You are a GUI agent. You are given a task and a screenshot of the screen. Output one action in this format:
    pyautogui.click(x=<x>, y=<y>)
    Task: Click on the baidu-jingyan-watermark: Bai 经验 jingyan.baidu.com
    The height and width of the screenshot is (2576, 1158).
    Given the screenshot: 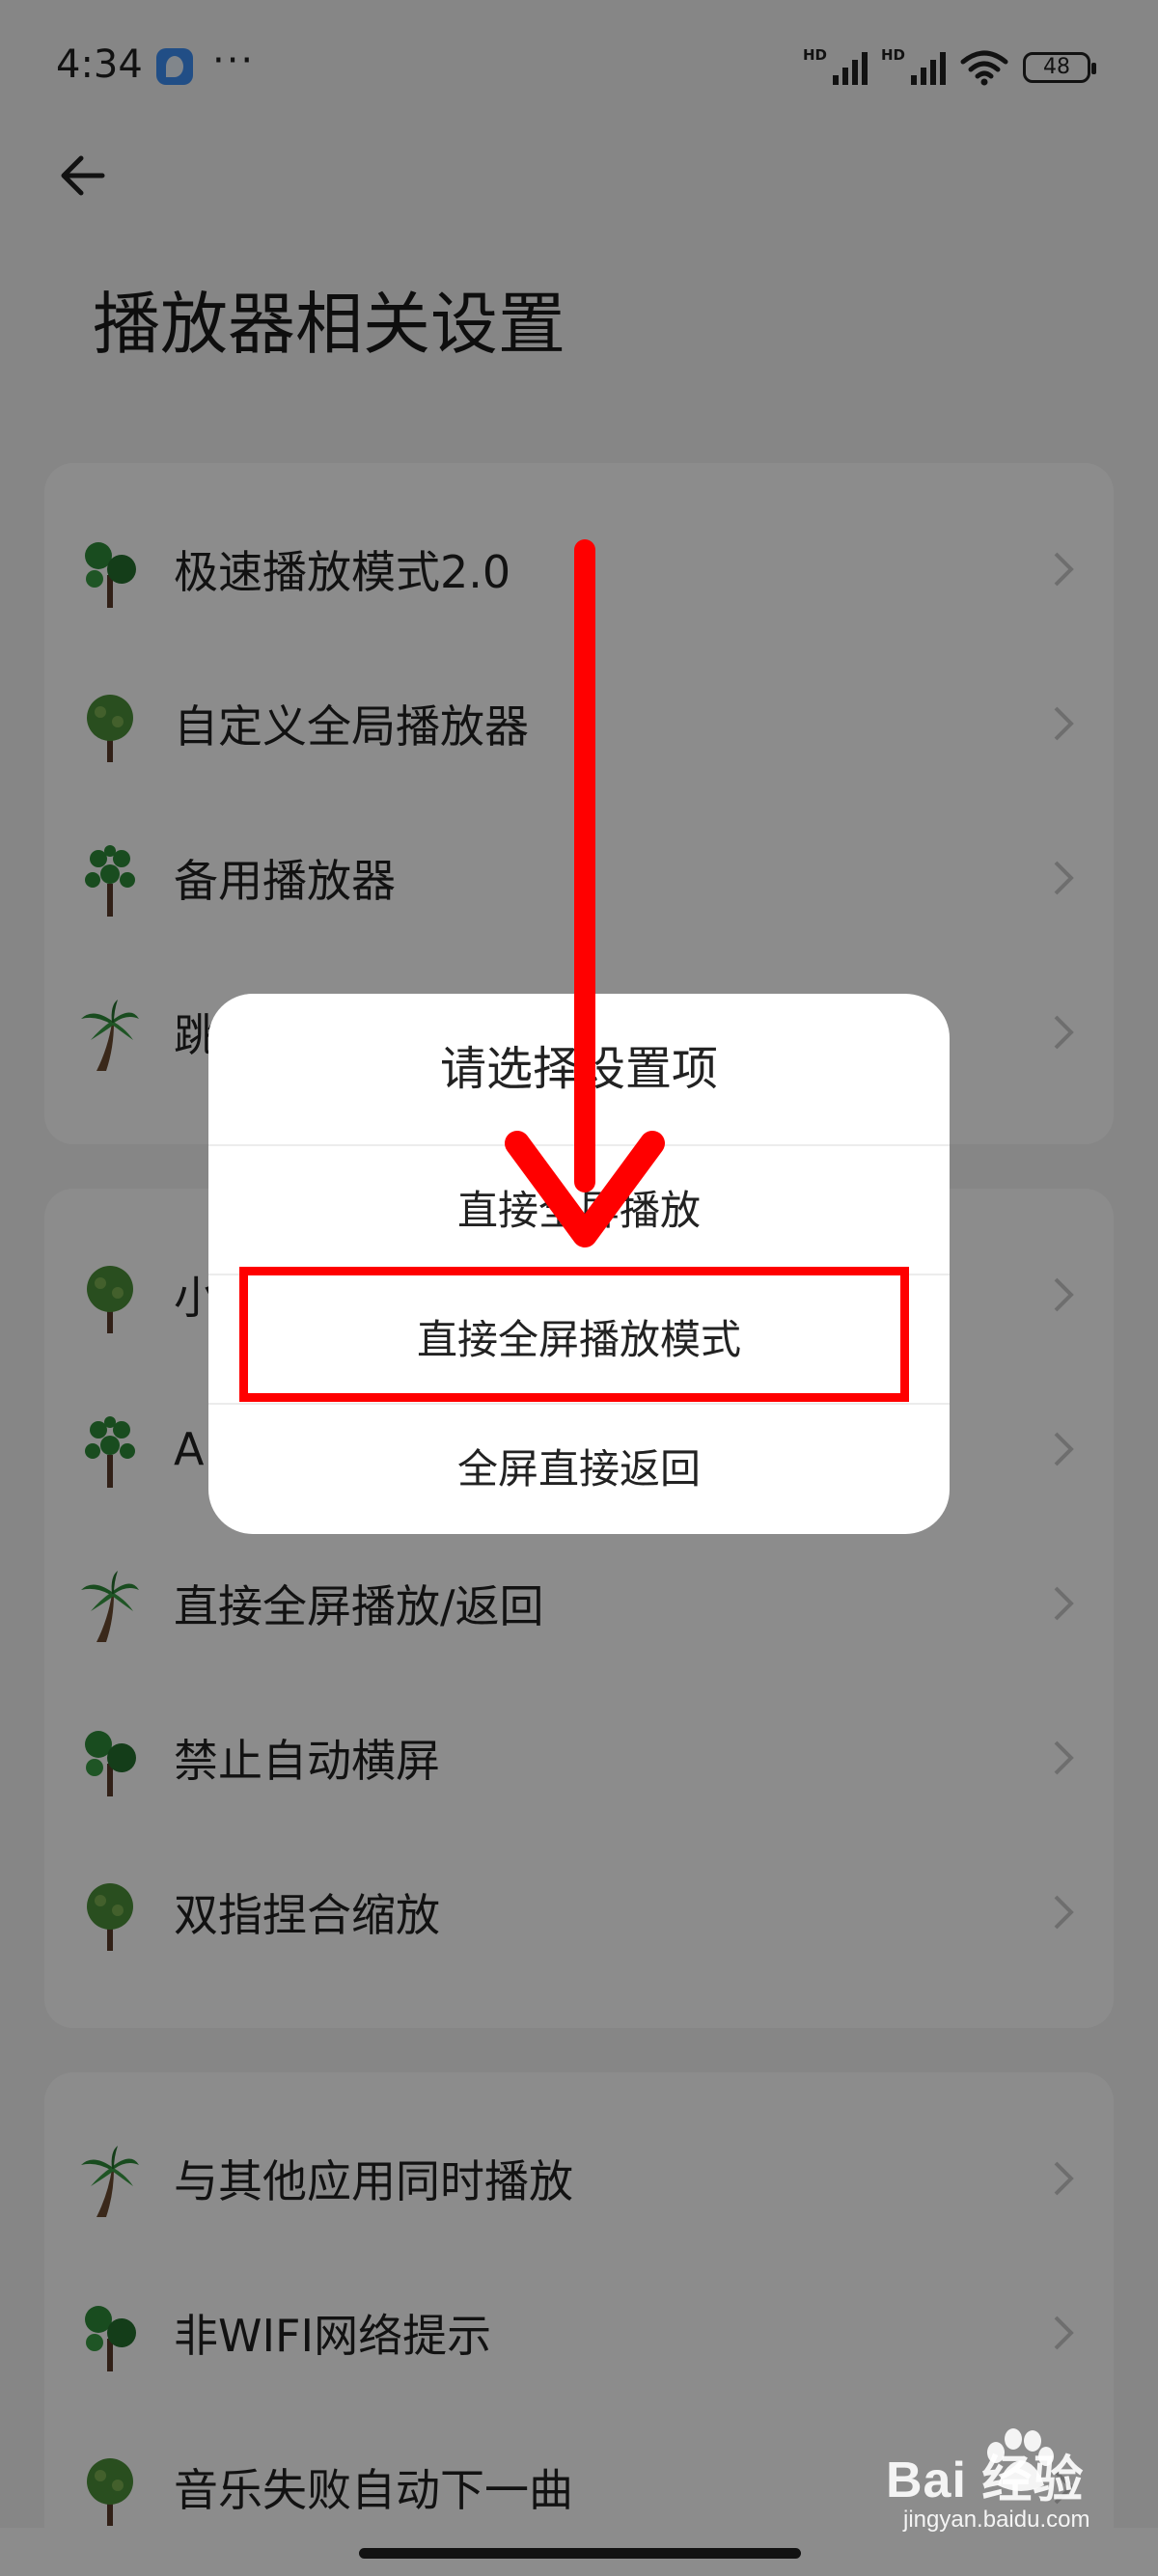 What is the action you would take?
    pyautogui.click(x=1011, y=2486)
    